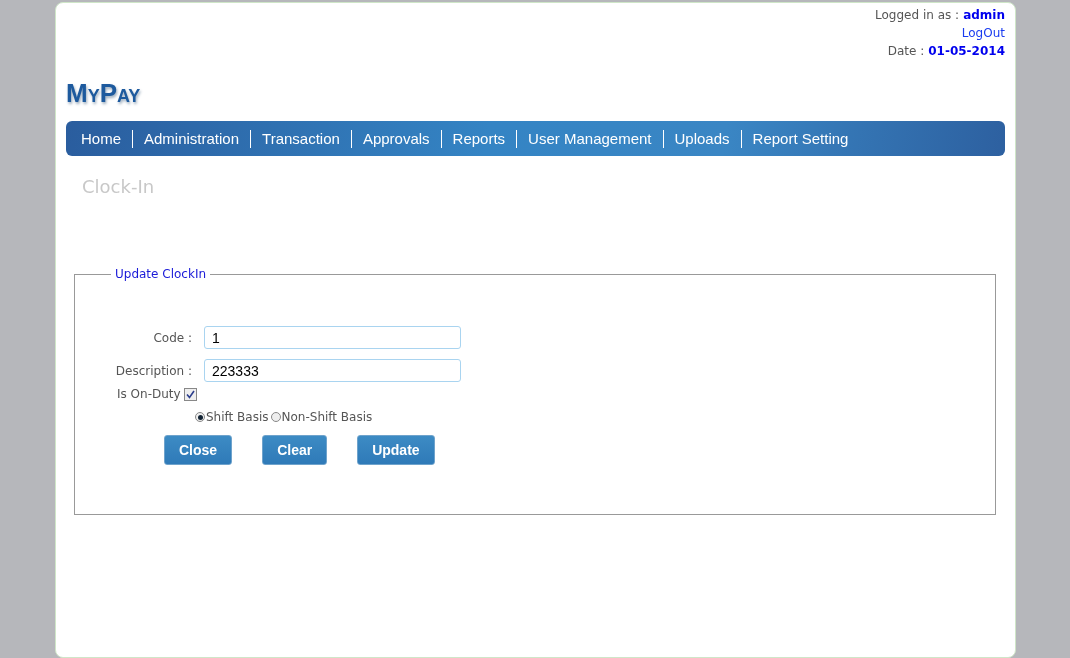  I want to click on field-label: Description :, so click(153, 370).